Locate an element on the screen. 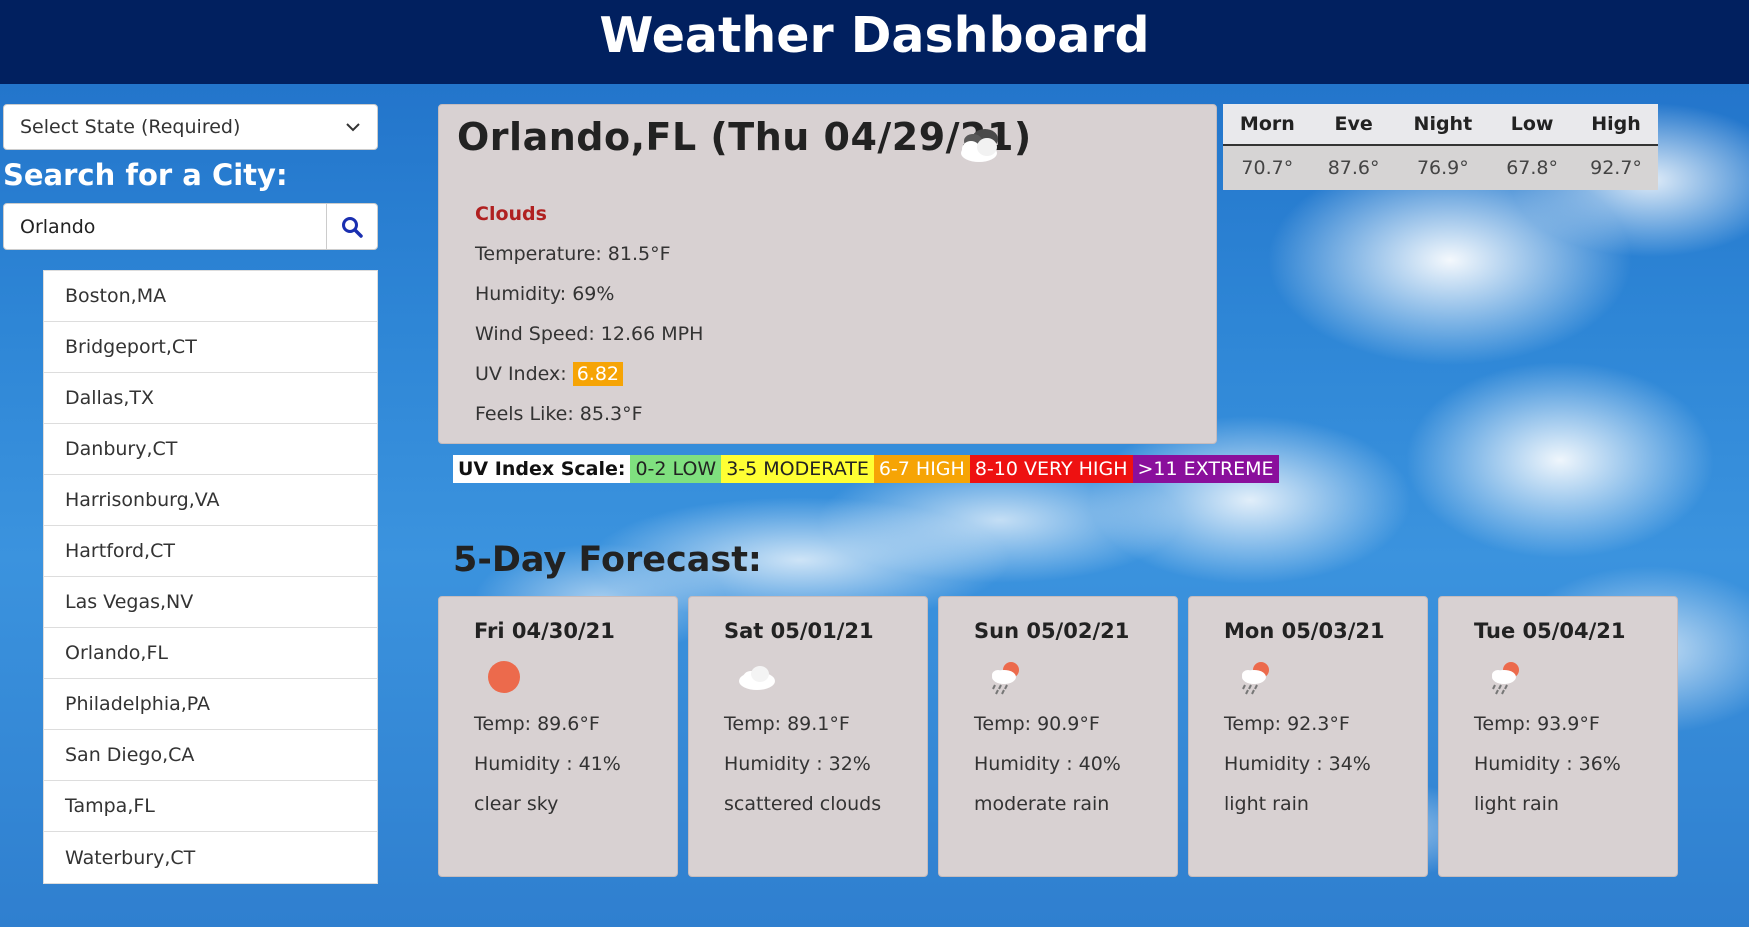  page-title: Weather Dashboard is located at coordinates (874, 35).